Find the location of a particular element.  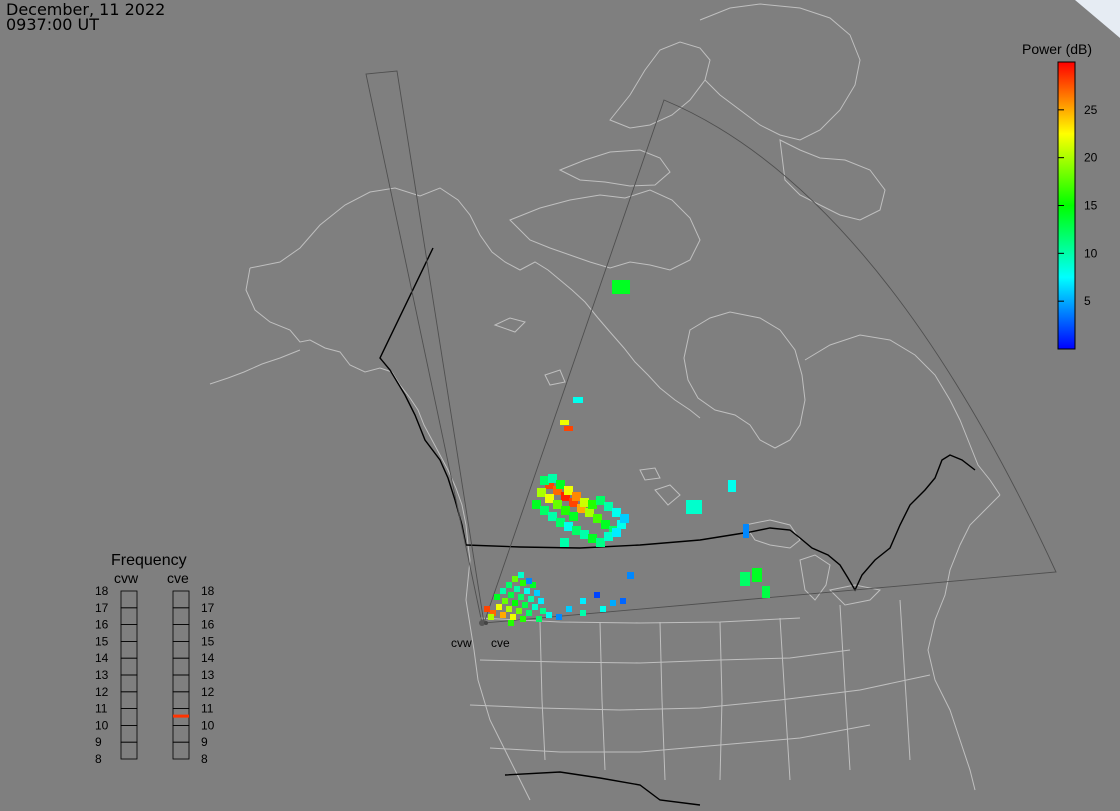

colorbar-tick-label: 15 is located at coordinates (1091, 206).